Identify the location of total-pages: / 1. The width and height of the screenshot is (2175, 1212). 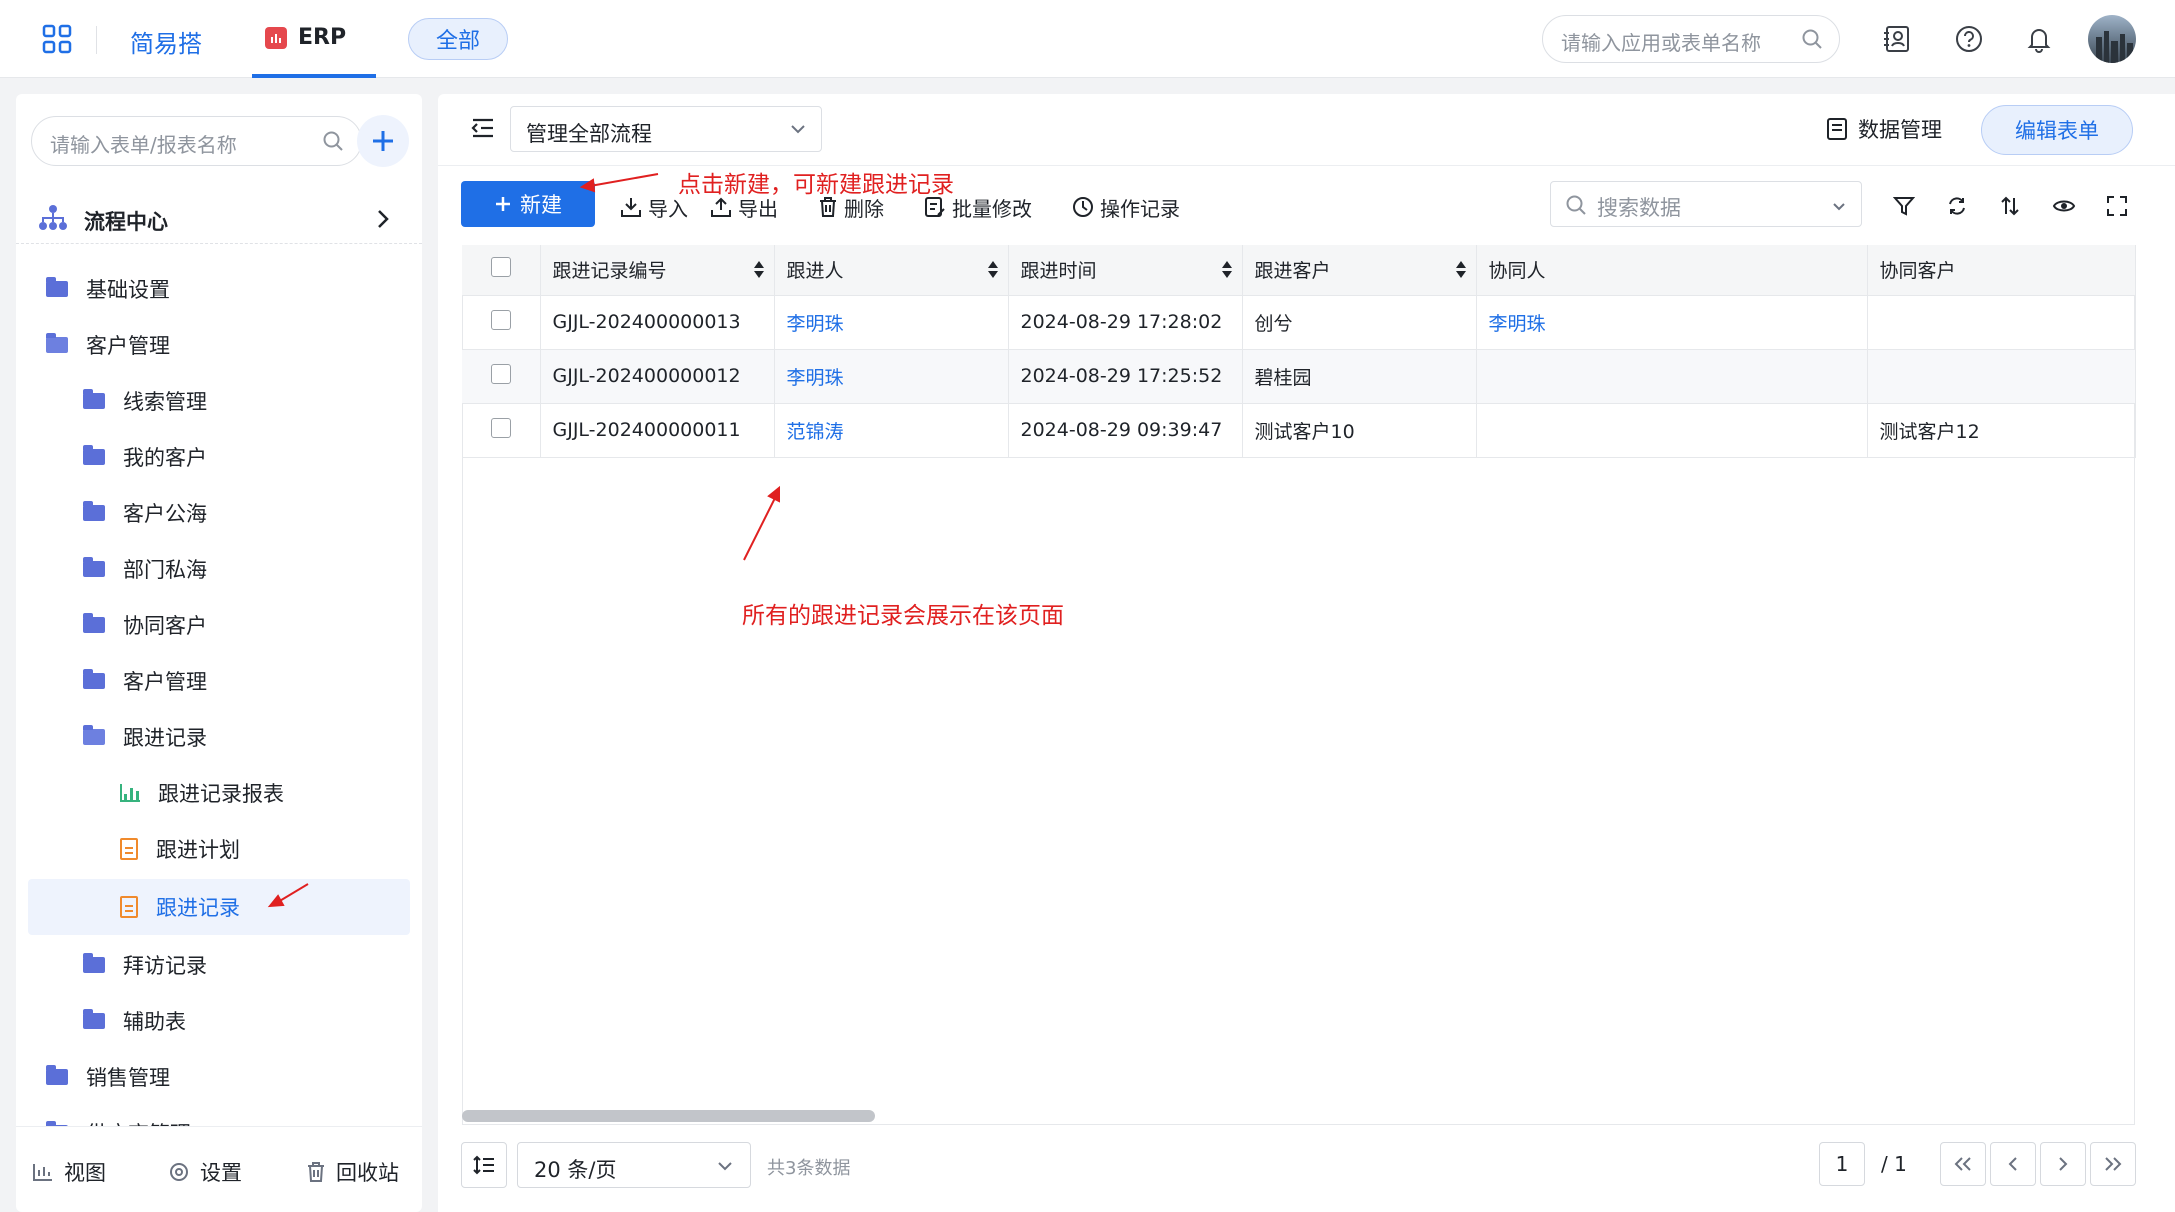
(1894, 1164).